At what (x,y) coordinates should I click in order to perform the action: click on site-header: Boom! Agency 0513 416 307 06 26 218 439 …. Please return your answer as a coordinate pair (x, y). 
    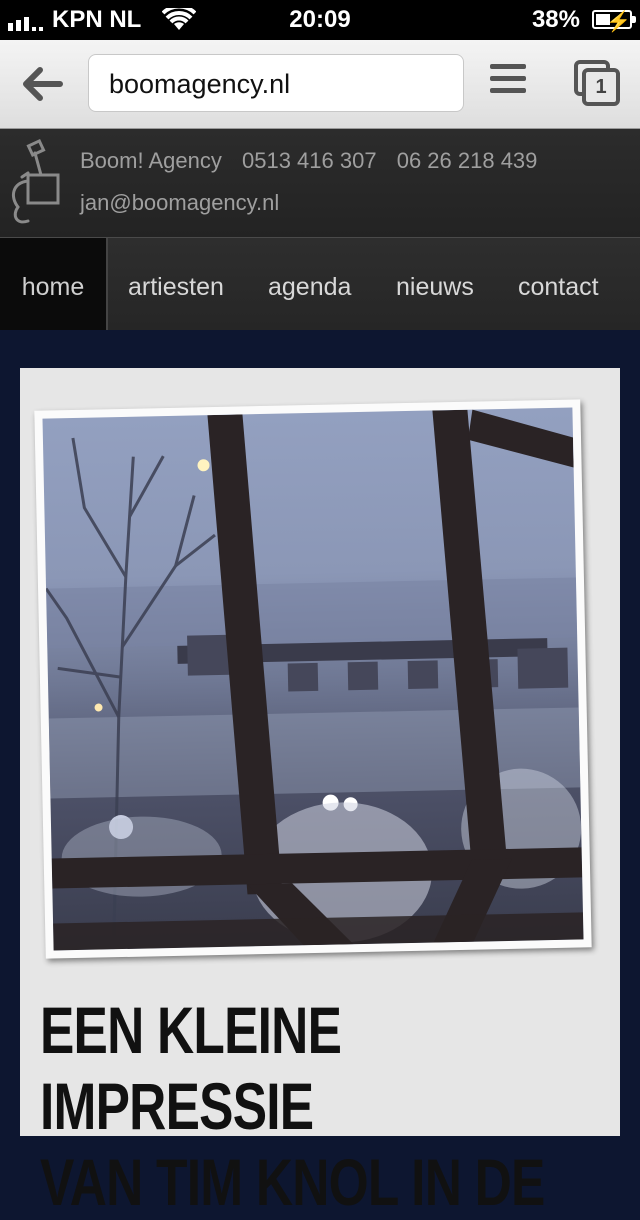
    Looking at the image, I should click on (320, 183).